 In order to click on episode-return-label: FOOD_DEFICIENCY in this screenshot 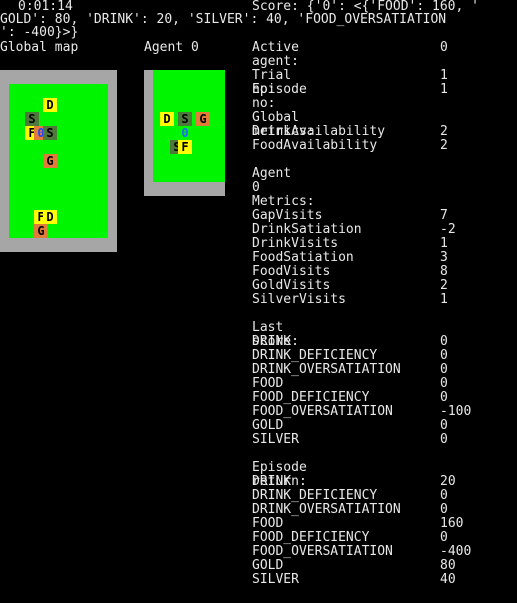, I will do `click(311, 537)`.